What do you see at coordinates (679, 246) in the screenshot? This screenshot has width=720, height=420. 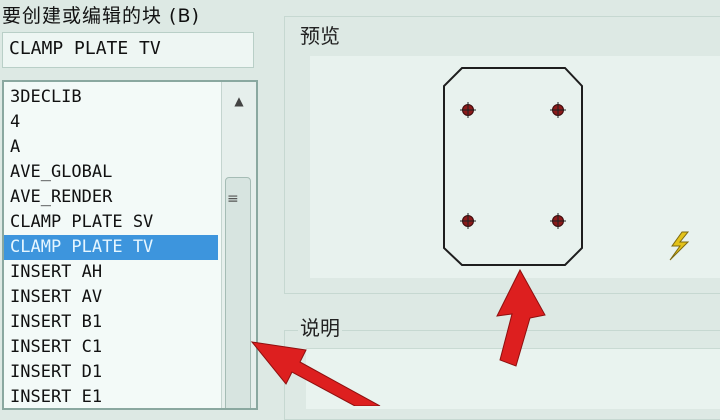 I see `lightning-icon` at bounding box center [679, 246].